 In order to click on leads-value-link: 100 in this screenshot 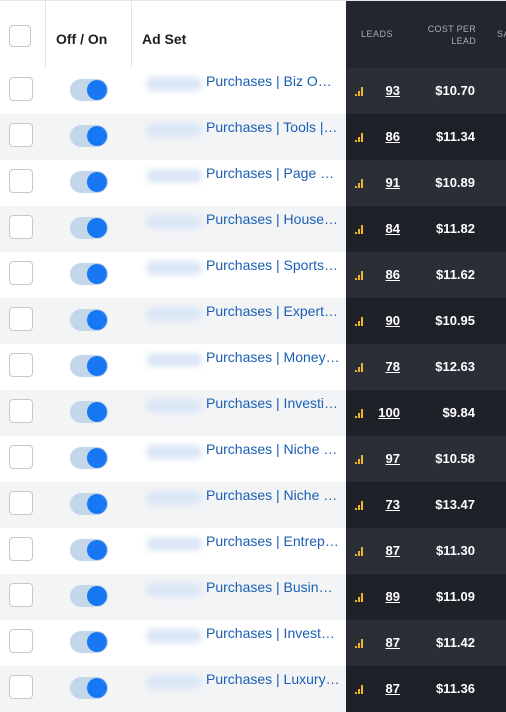, I will do `click(386, 412)`.